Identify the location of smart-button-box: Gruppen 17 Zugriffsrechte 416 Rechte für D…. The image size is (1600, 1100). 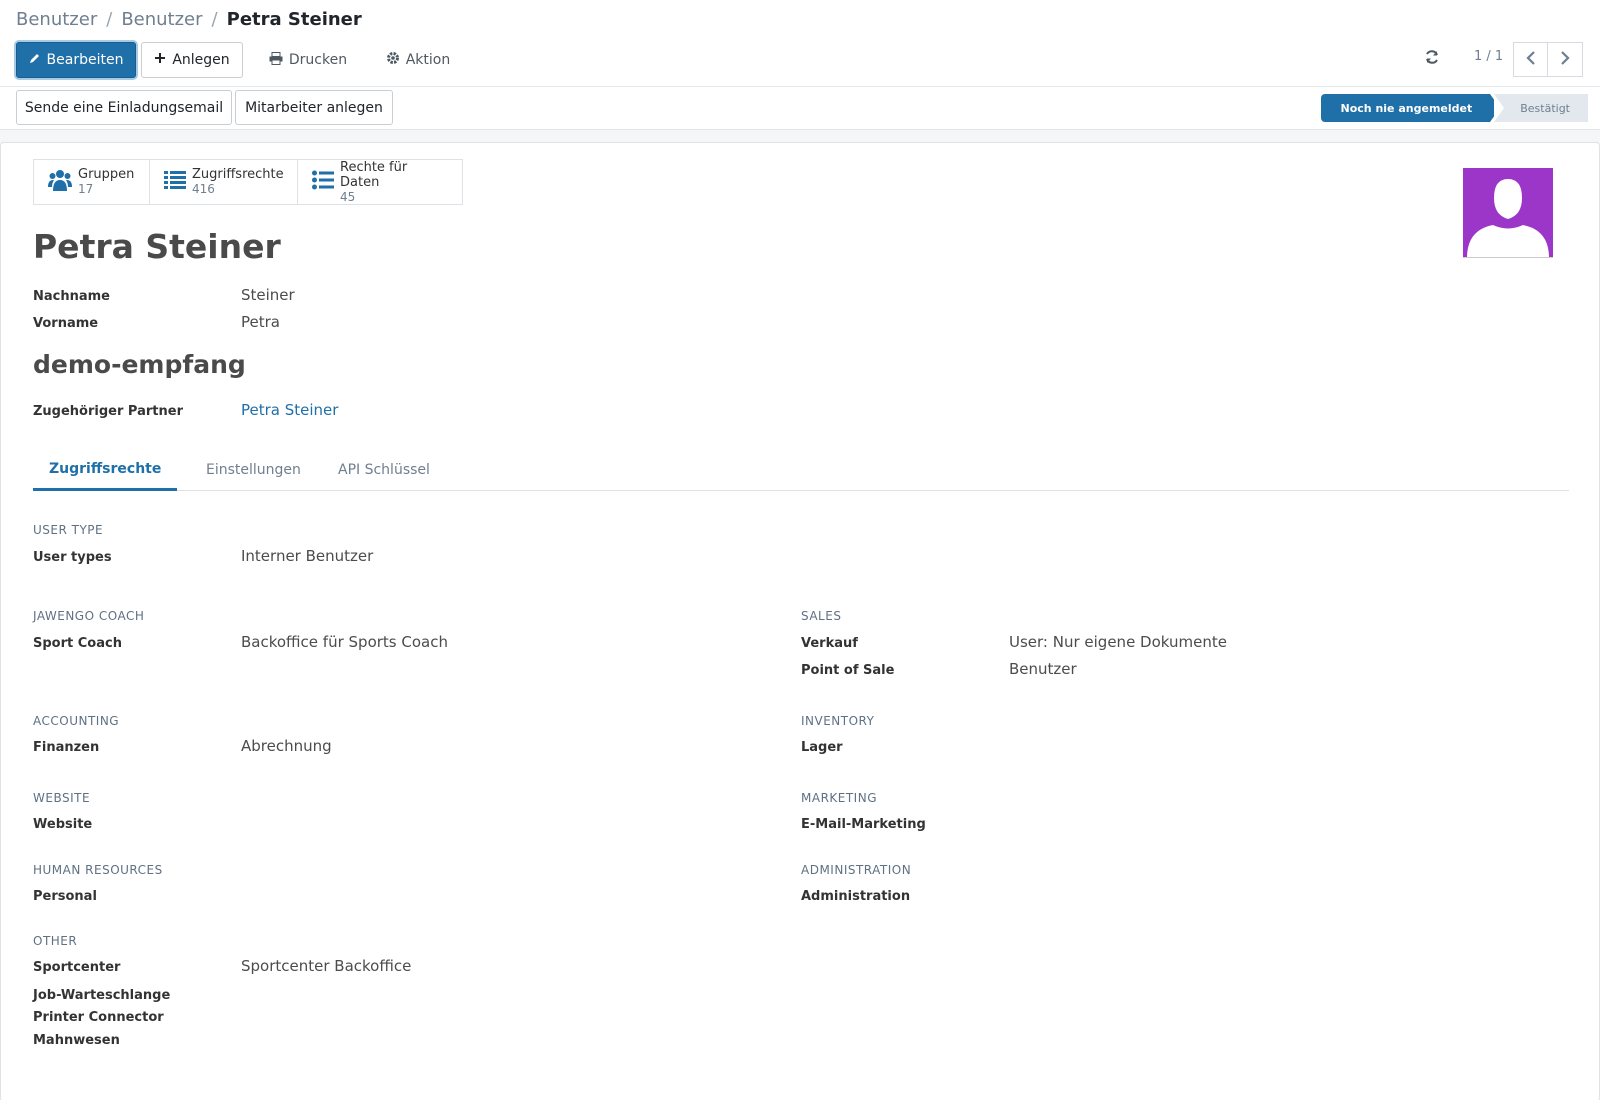
(248, 182).